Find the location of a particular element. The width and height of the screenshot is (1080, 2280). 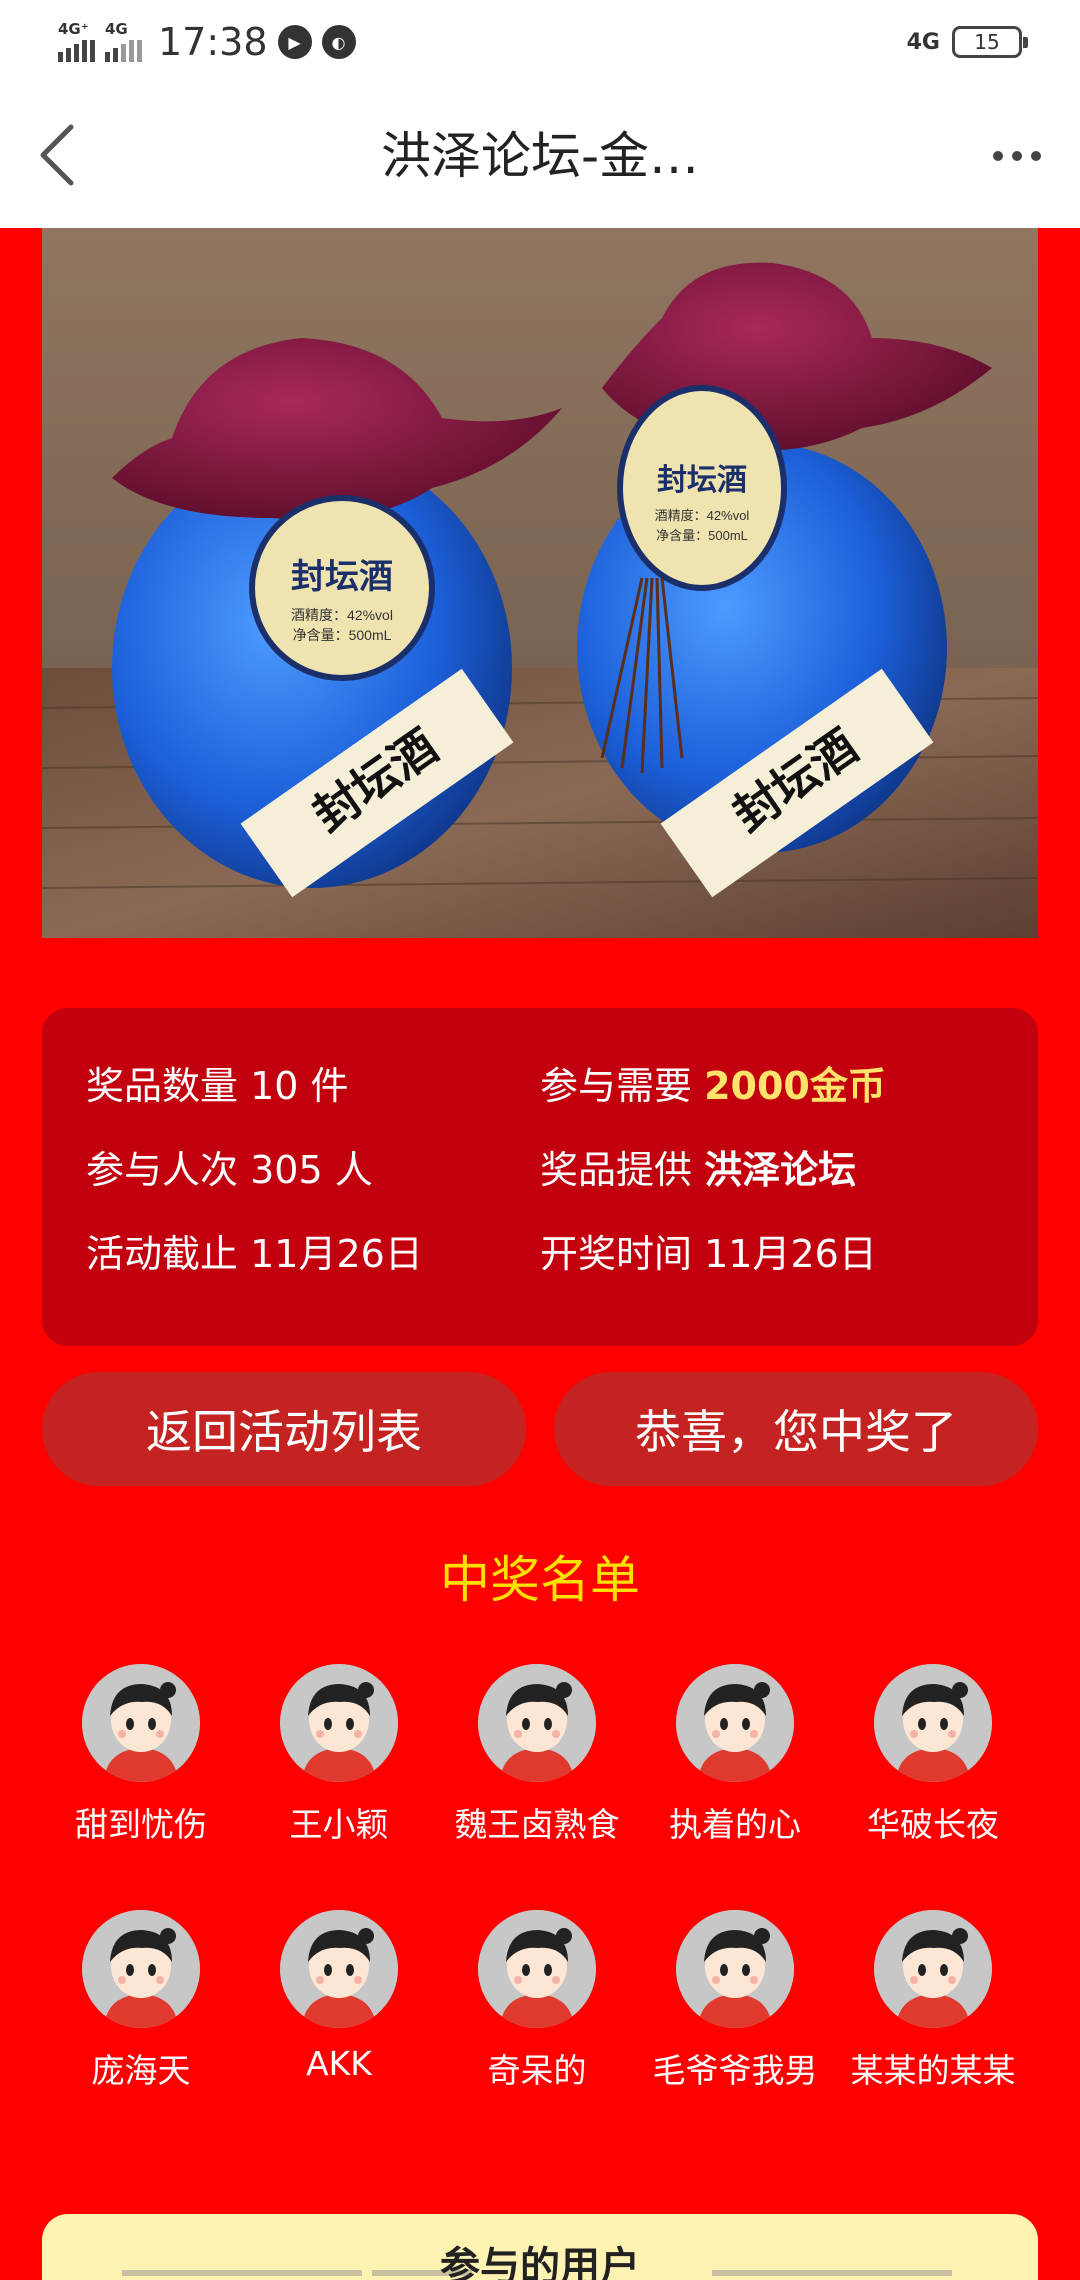

winner-item: 魏王卤熟食 is located at coordinates (537, 1755).